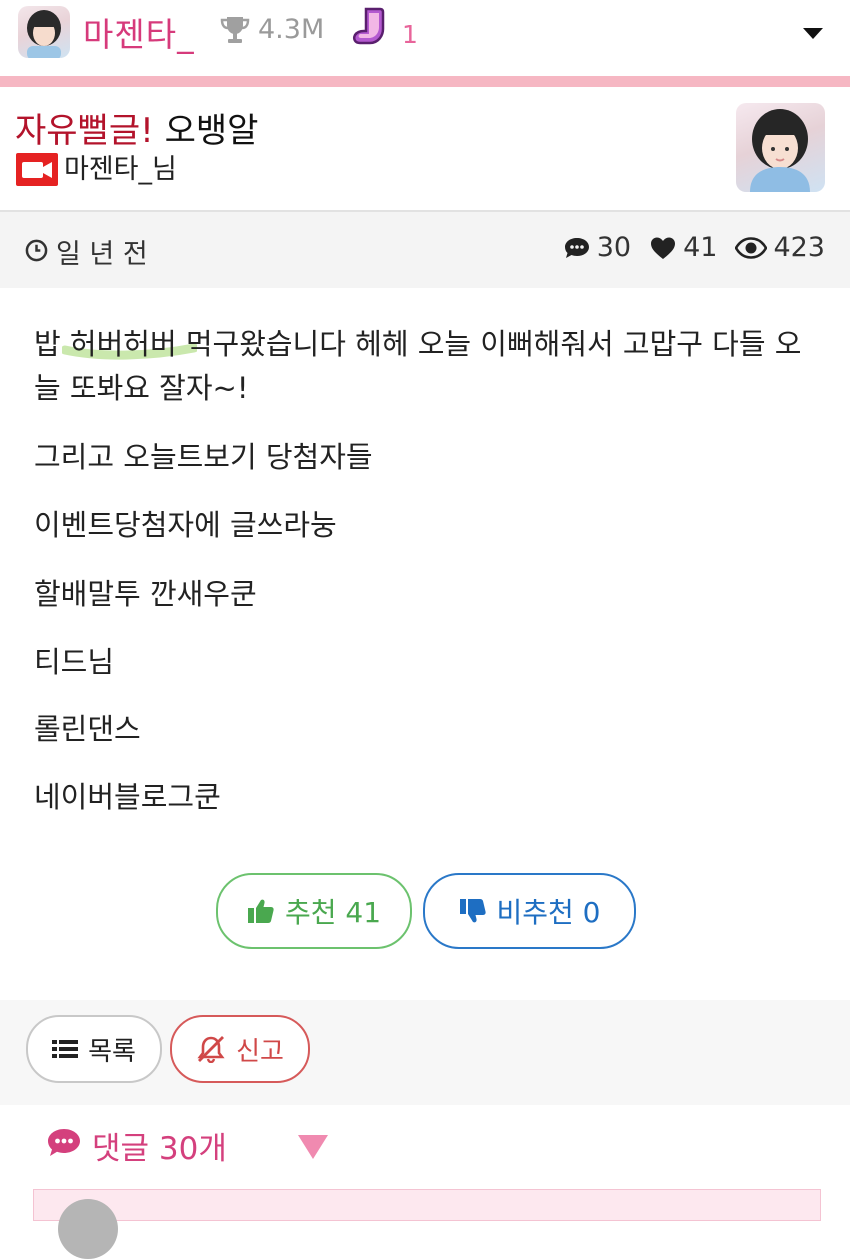 This screenshot has width=850, height=1259. What do you see at coordinates (410, 34) in the screenshot?
I see `gift-count: 1` at bounding box center [410, 34].